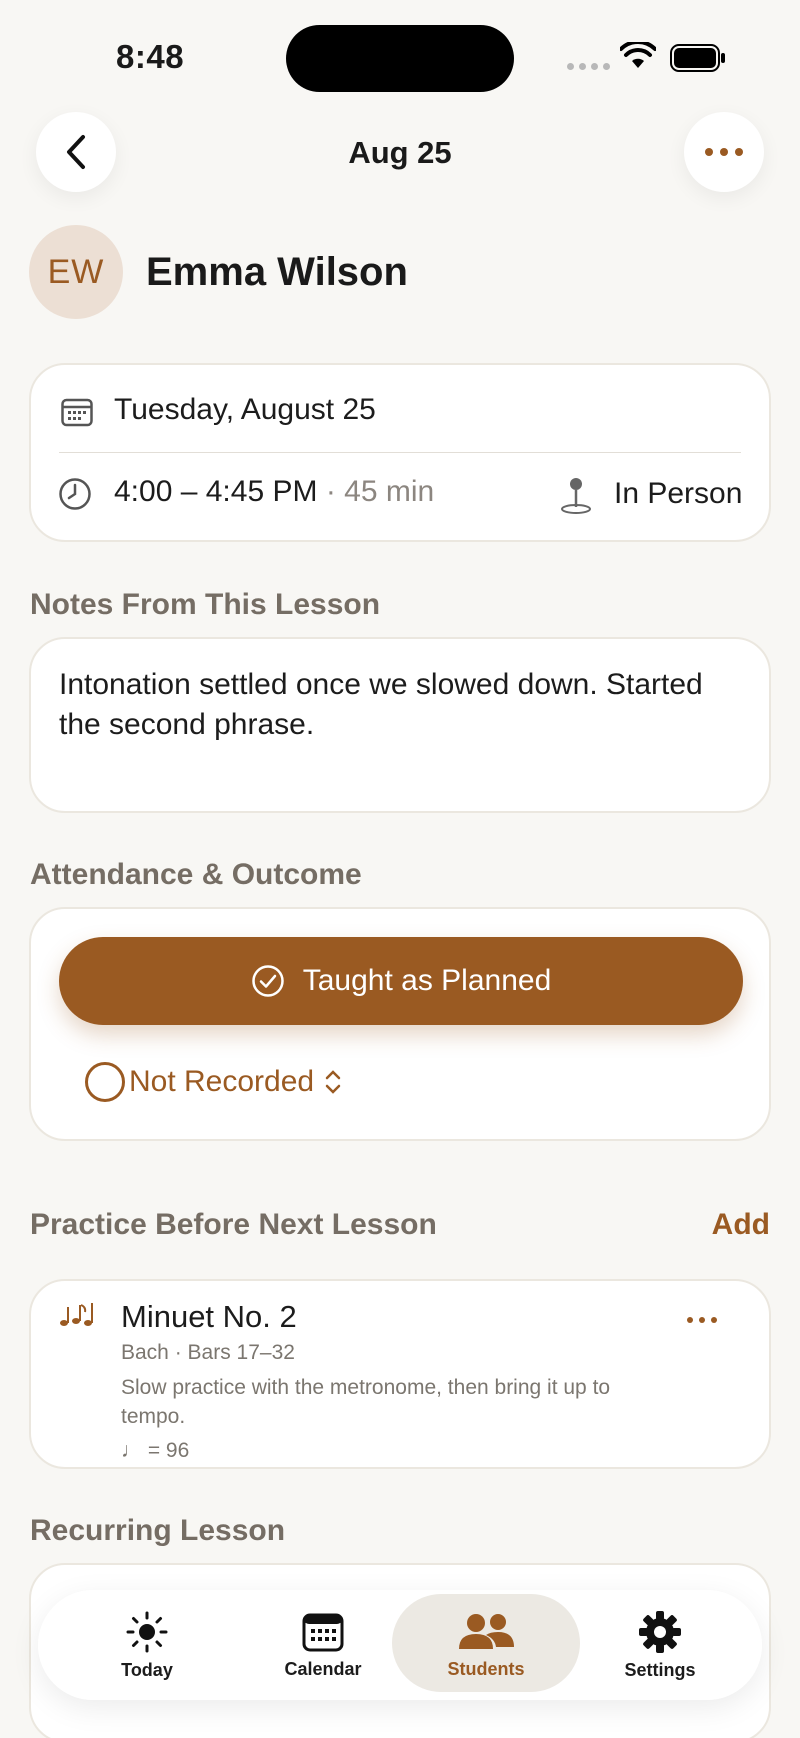  I want to click on add-practice-button: Add, so click(741, 1225).